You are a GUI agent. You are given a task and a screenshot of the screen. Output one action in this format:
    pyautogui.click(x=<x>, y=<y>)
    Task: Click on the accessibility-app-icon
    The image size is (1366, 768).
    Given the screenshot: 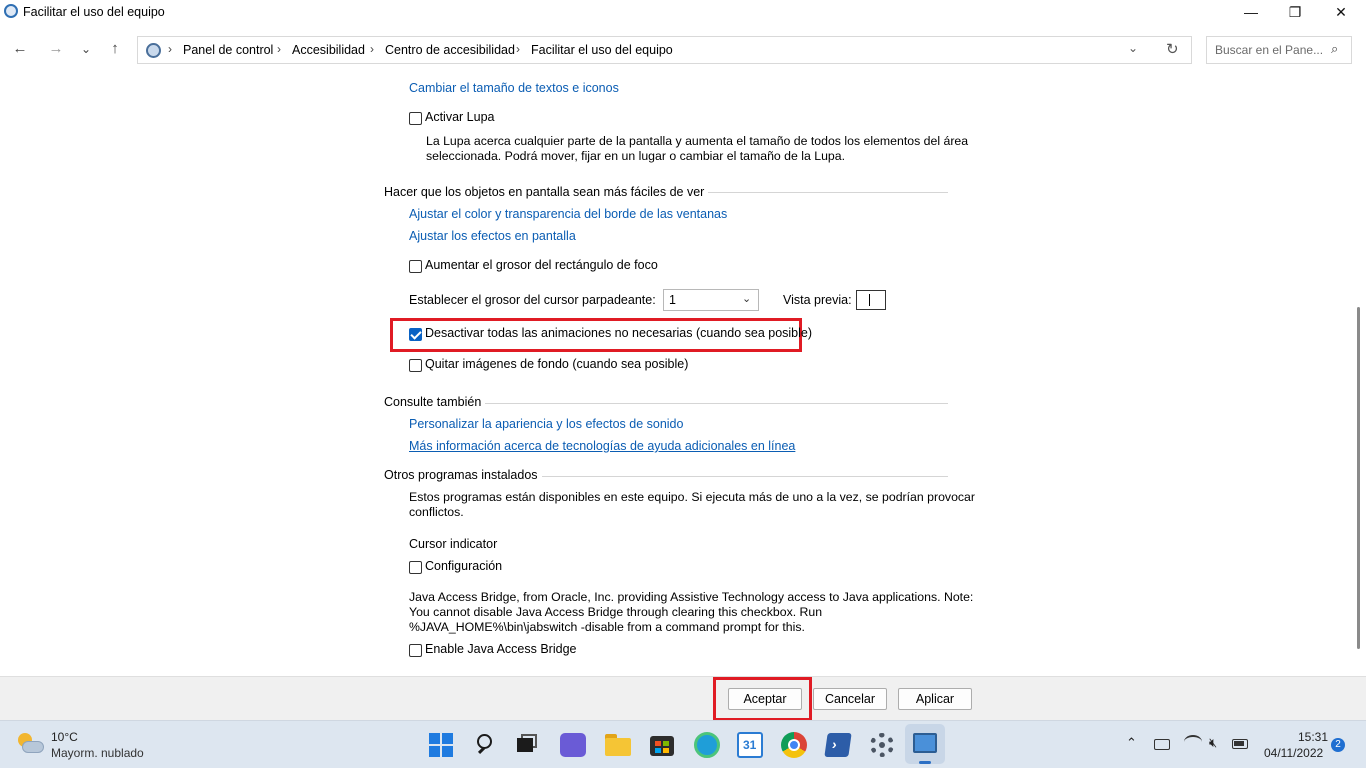 What is the action you would take?
    pyautogui.click(x=11, y=11)
    